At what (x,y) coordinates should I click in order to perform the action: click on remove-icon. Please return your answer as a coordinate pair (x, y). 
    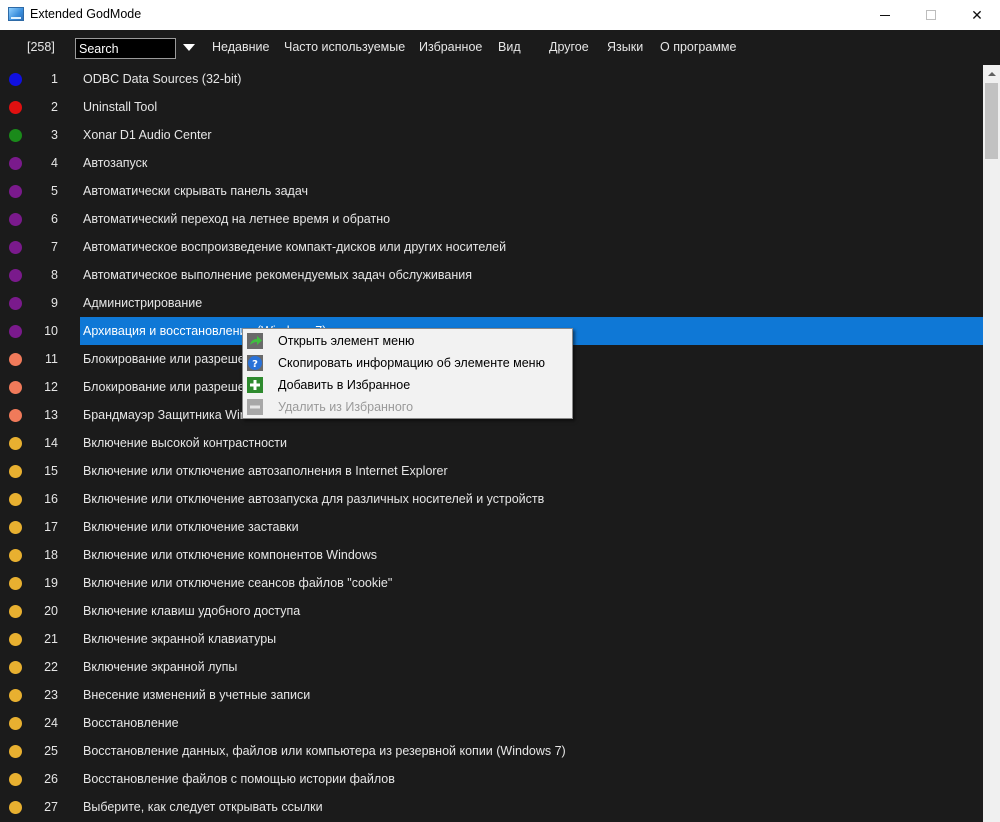
    Looking at the image, I should click on (255, 407).